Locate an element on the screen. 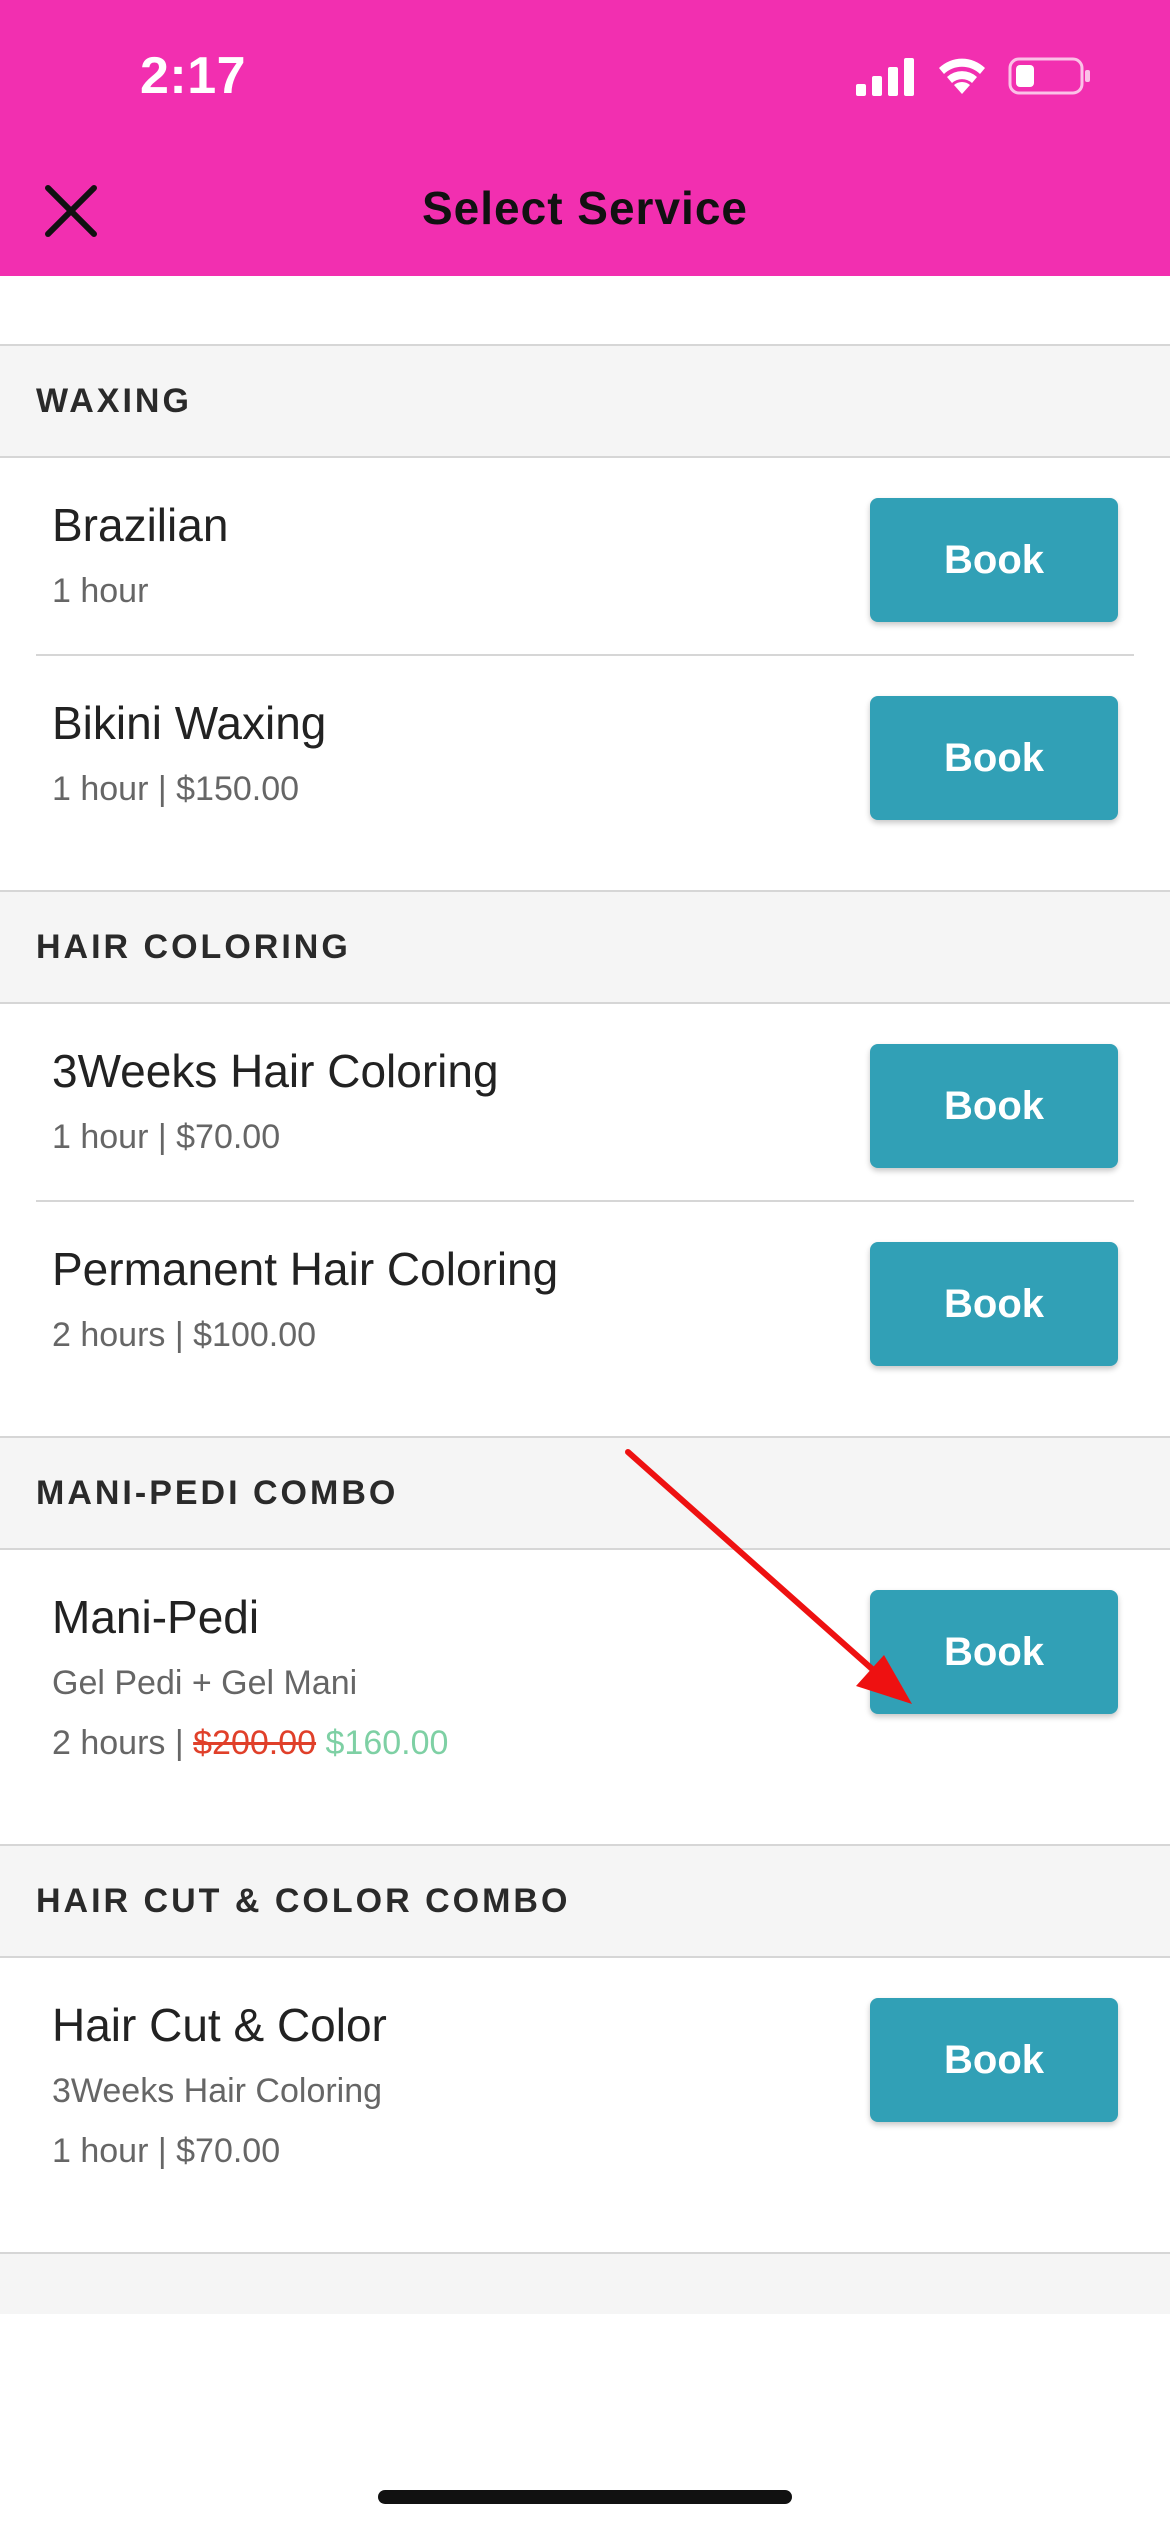 This screenshot has width=1170, height=2532. wifi-icon is located at coordinates (962, 76).